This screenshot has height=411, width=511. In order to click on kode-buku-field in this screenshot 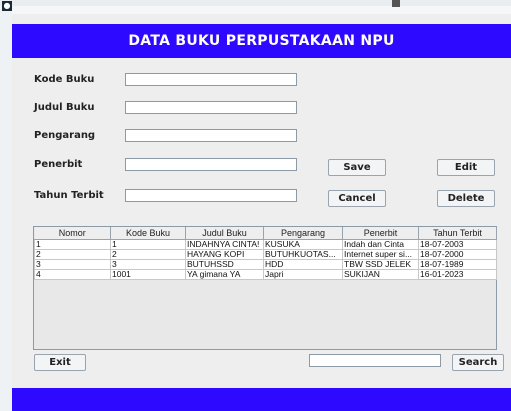, I will do `click(211, 79)`.